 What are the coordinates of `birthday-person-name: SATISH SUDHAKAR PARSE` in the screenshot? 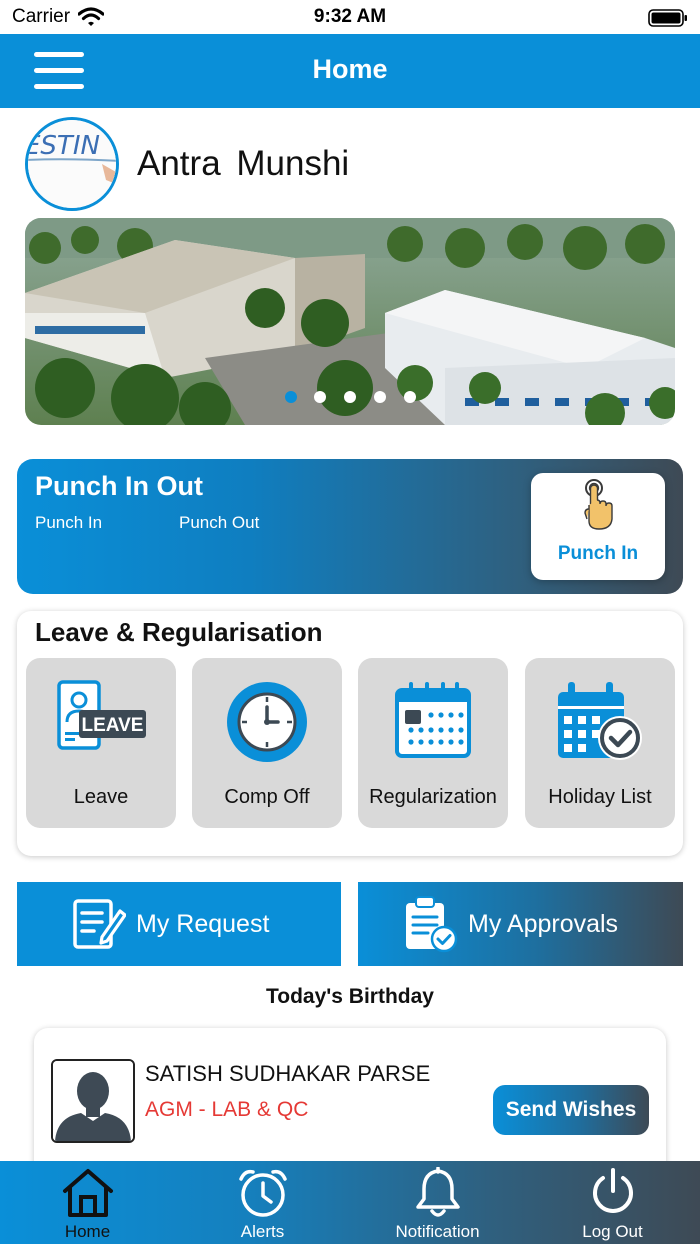 It's located at (288, 1073).